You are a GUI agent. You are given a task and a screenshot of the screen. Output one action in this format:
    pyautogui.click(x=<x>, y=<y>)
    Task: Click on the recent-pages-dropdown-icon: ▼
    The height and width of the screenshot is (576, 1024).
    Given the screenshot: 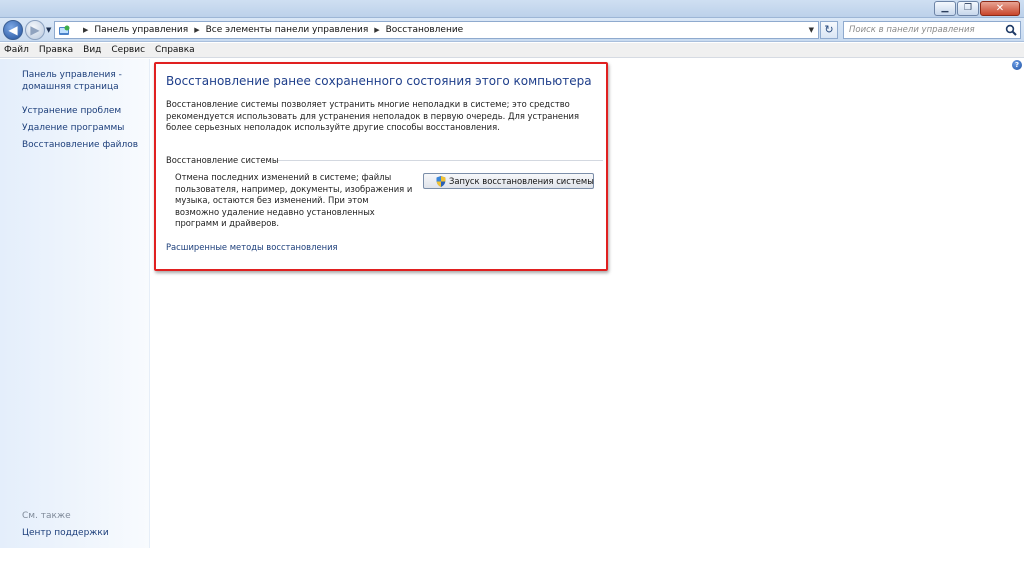 What is the action you would take?
    pyautogui.click(x=48, y=30)
    